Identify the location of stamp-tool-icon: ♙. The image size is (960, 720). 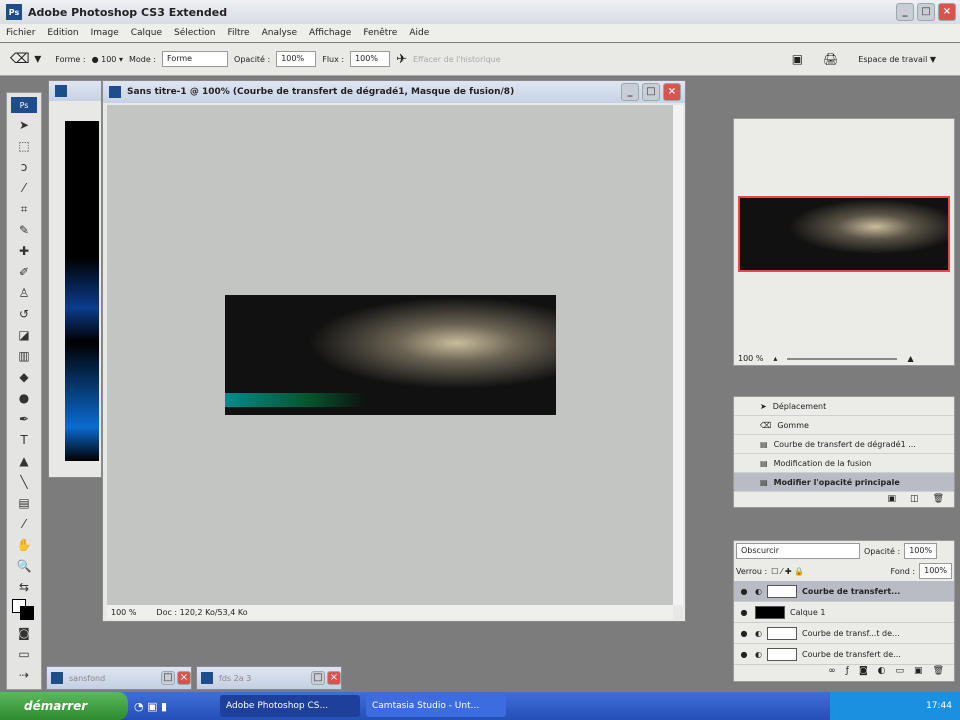
(24, 293).